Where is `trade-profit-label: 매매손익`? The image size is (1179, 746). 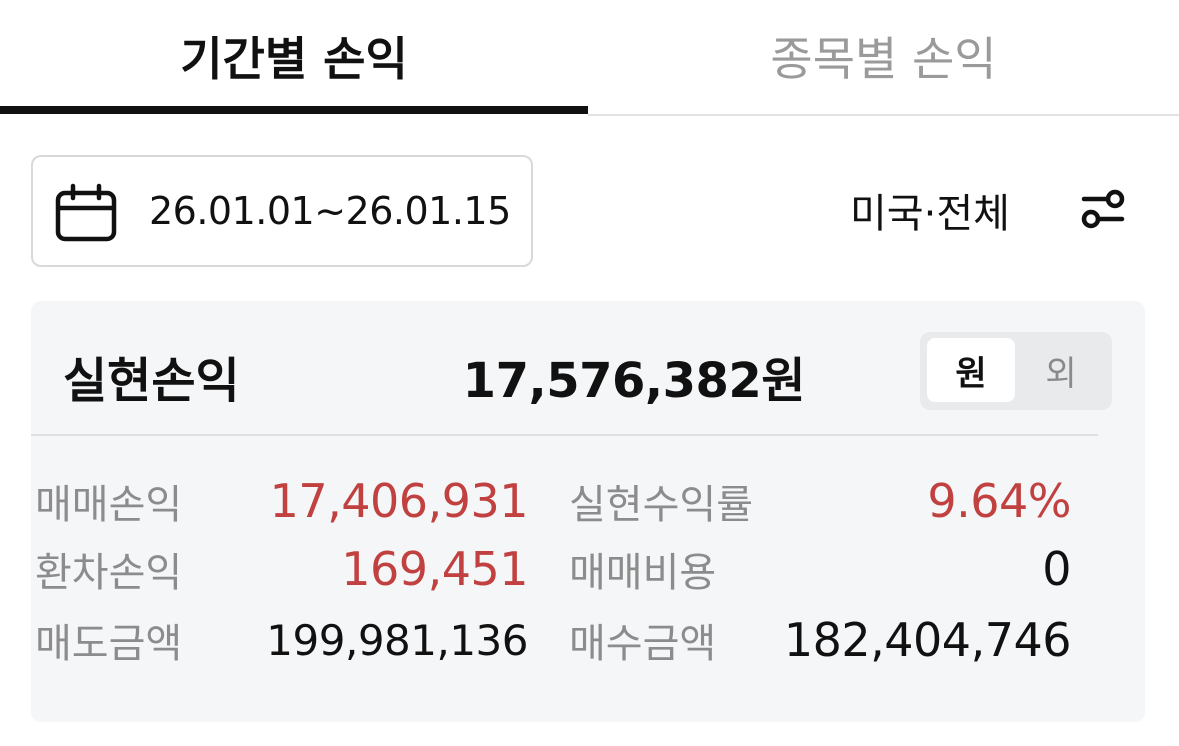 trade-profit-label: 매매손익 is located at coordinates (109, 505).